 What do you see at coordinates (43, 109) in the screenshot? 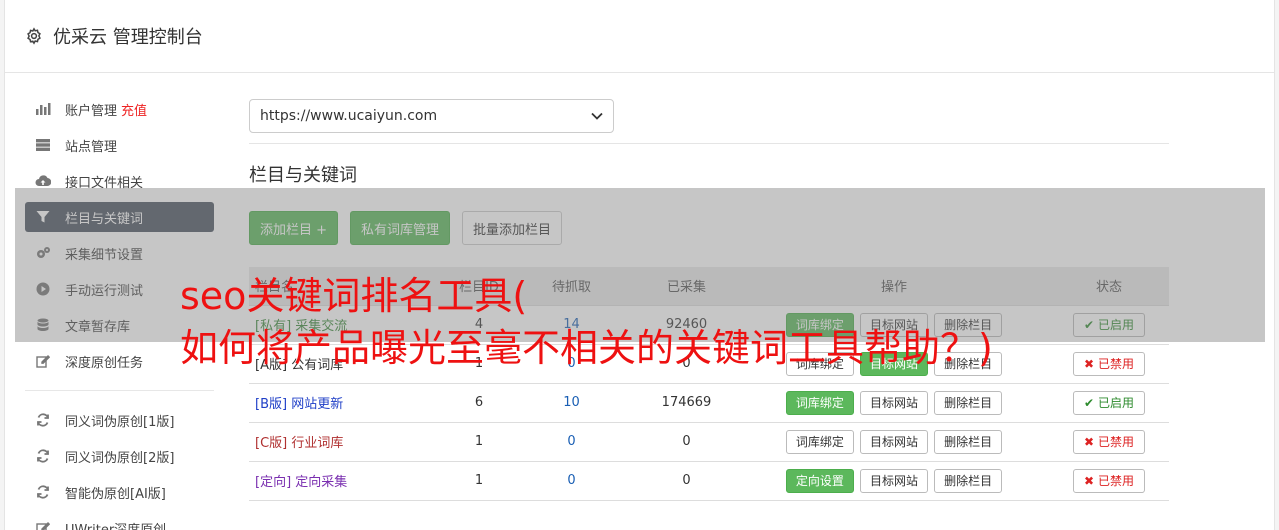
I see `bar-chart-icon` at bounding box center [43, 109].